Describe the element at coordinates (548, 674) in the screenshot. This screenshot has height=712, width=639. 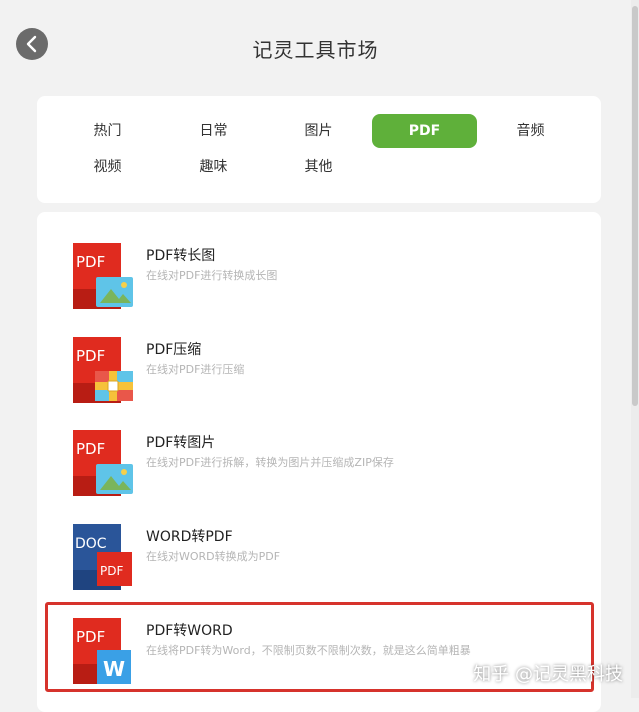
I see `watermark: 知乎 @记灵黑科技` at that location.